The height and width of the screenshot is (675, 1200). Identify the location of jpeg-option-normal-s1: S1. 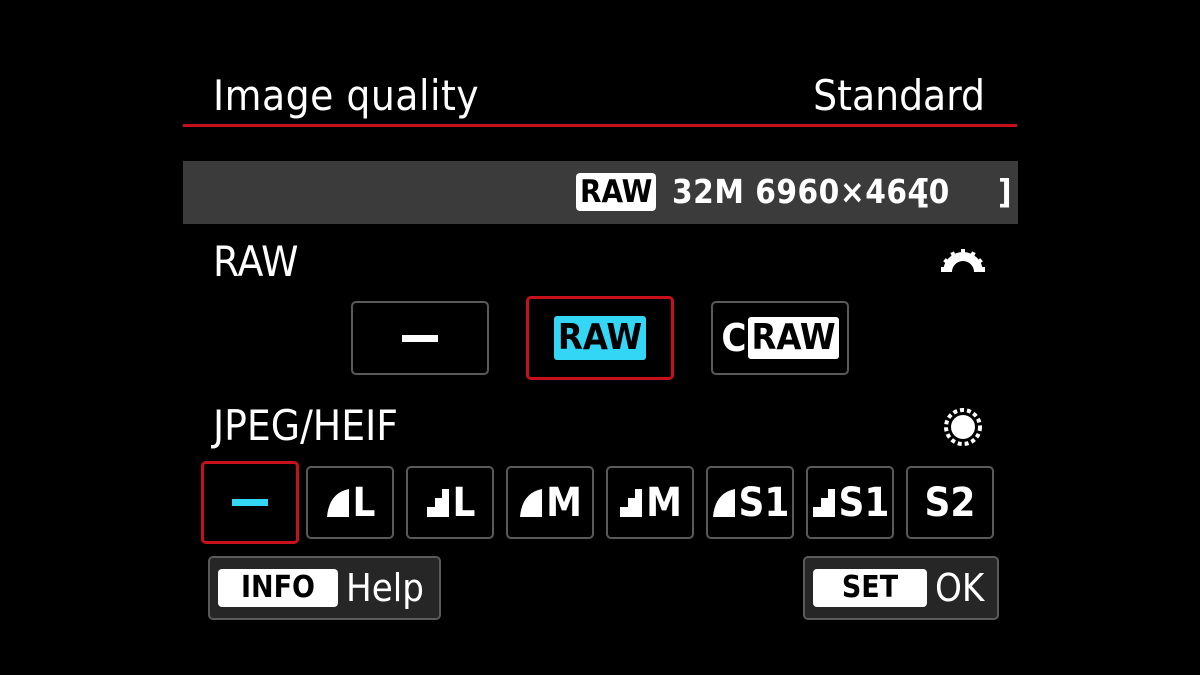
(850, 502).